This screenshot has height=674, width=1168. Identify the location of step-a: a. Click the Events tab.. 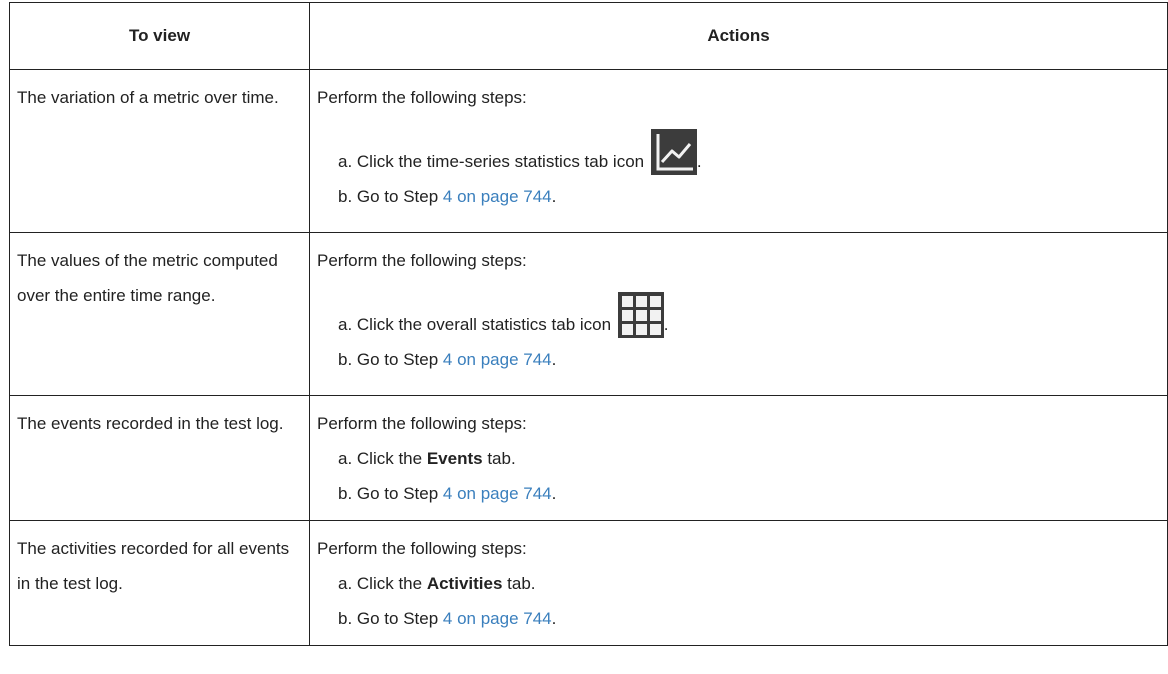
(427, 458).